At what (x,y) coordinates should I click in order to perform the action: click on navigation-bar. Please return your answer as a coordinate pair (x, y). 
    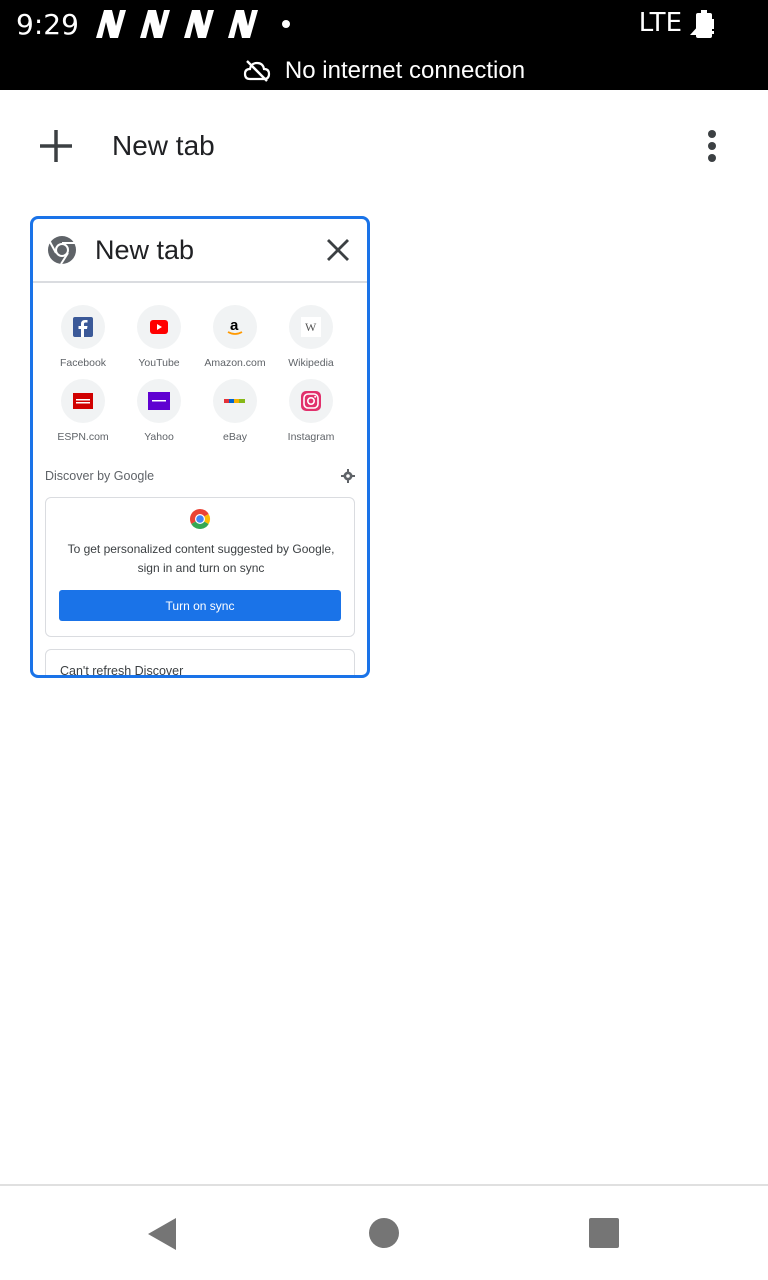
    Looking at the image, I should click on (384, 1232).